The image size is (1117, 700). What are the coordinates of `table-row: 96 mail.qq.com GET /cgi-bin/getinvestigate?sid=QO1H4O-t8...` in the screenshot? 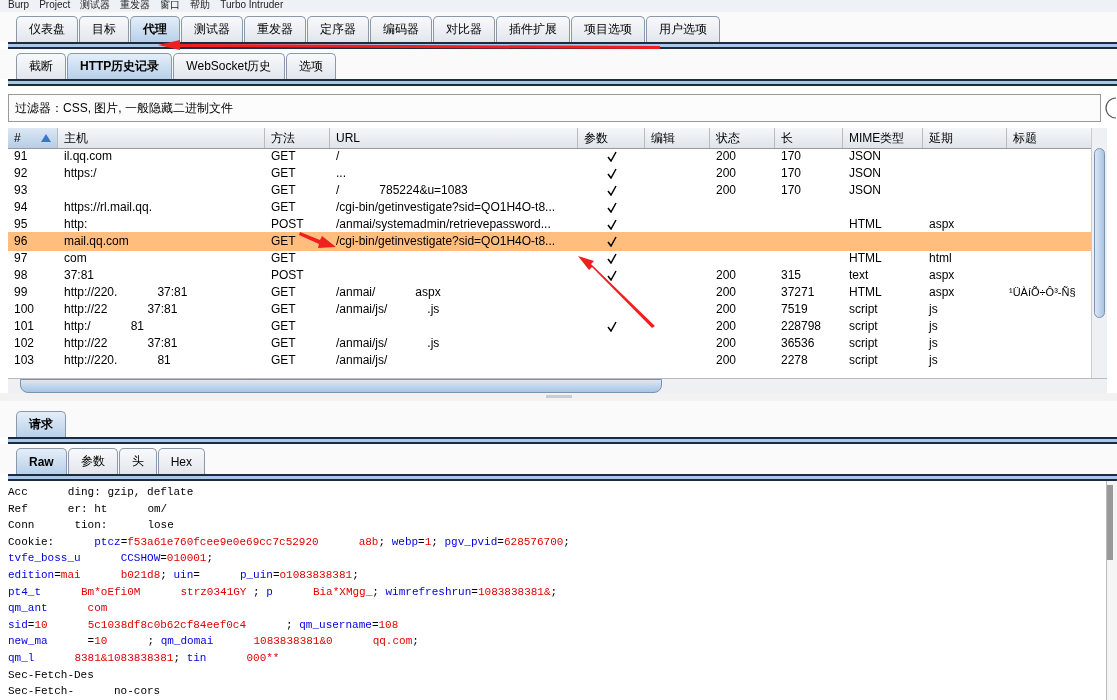 It's located at (549, 241).